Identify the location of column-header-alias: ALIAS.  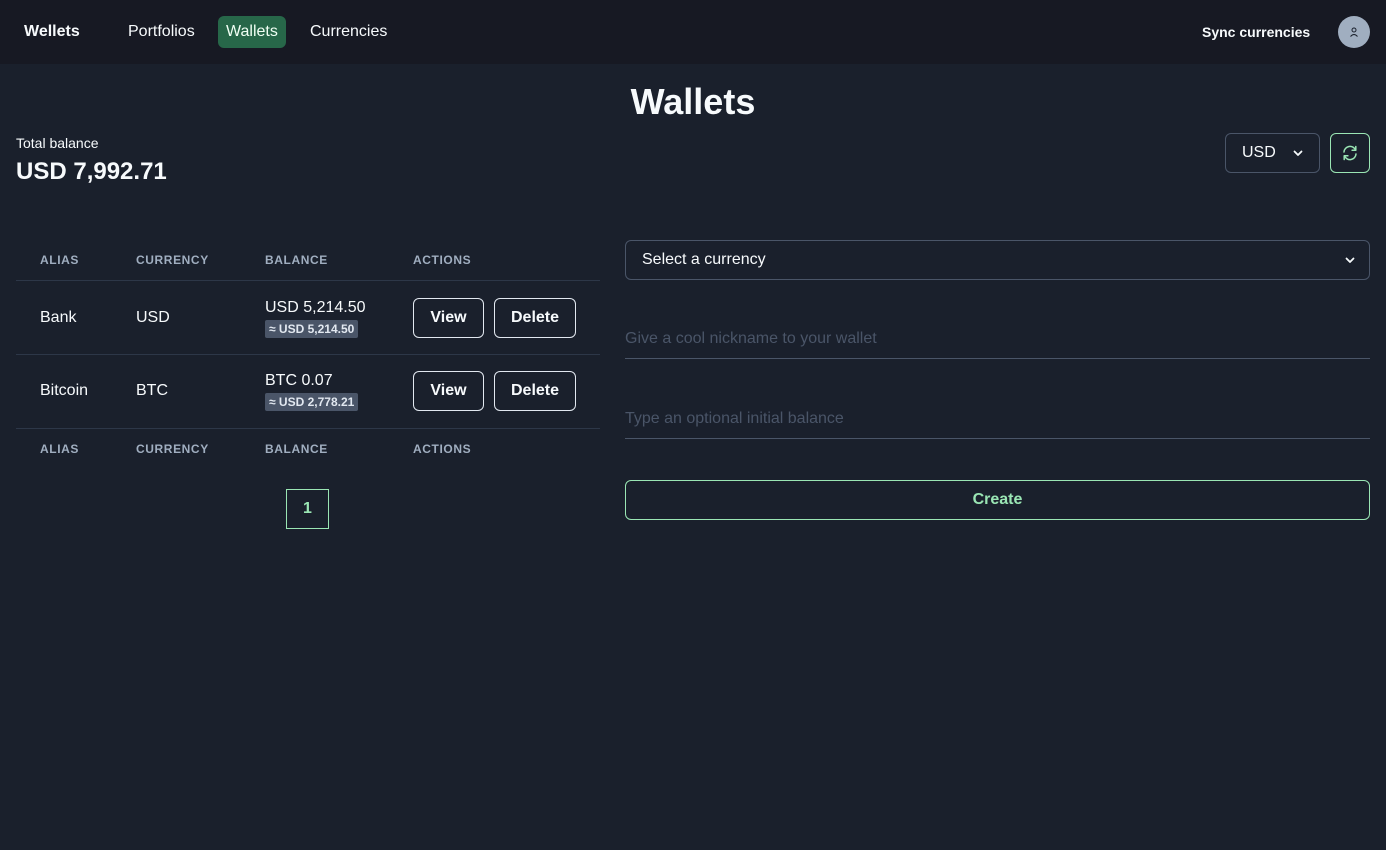
(59, 260).